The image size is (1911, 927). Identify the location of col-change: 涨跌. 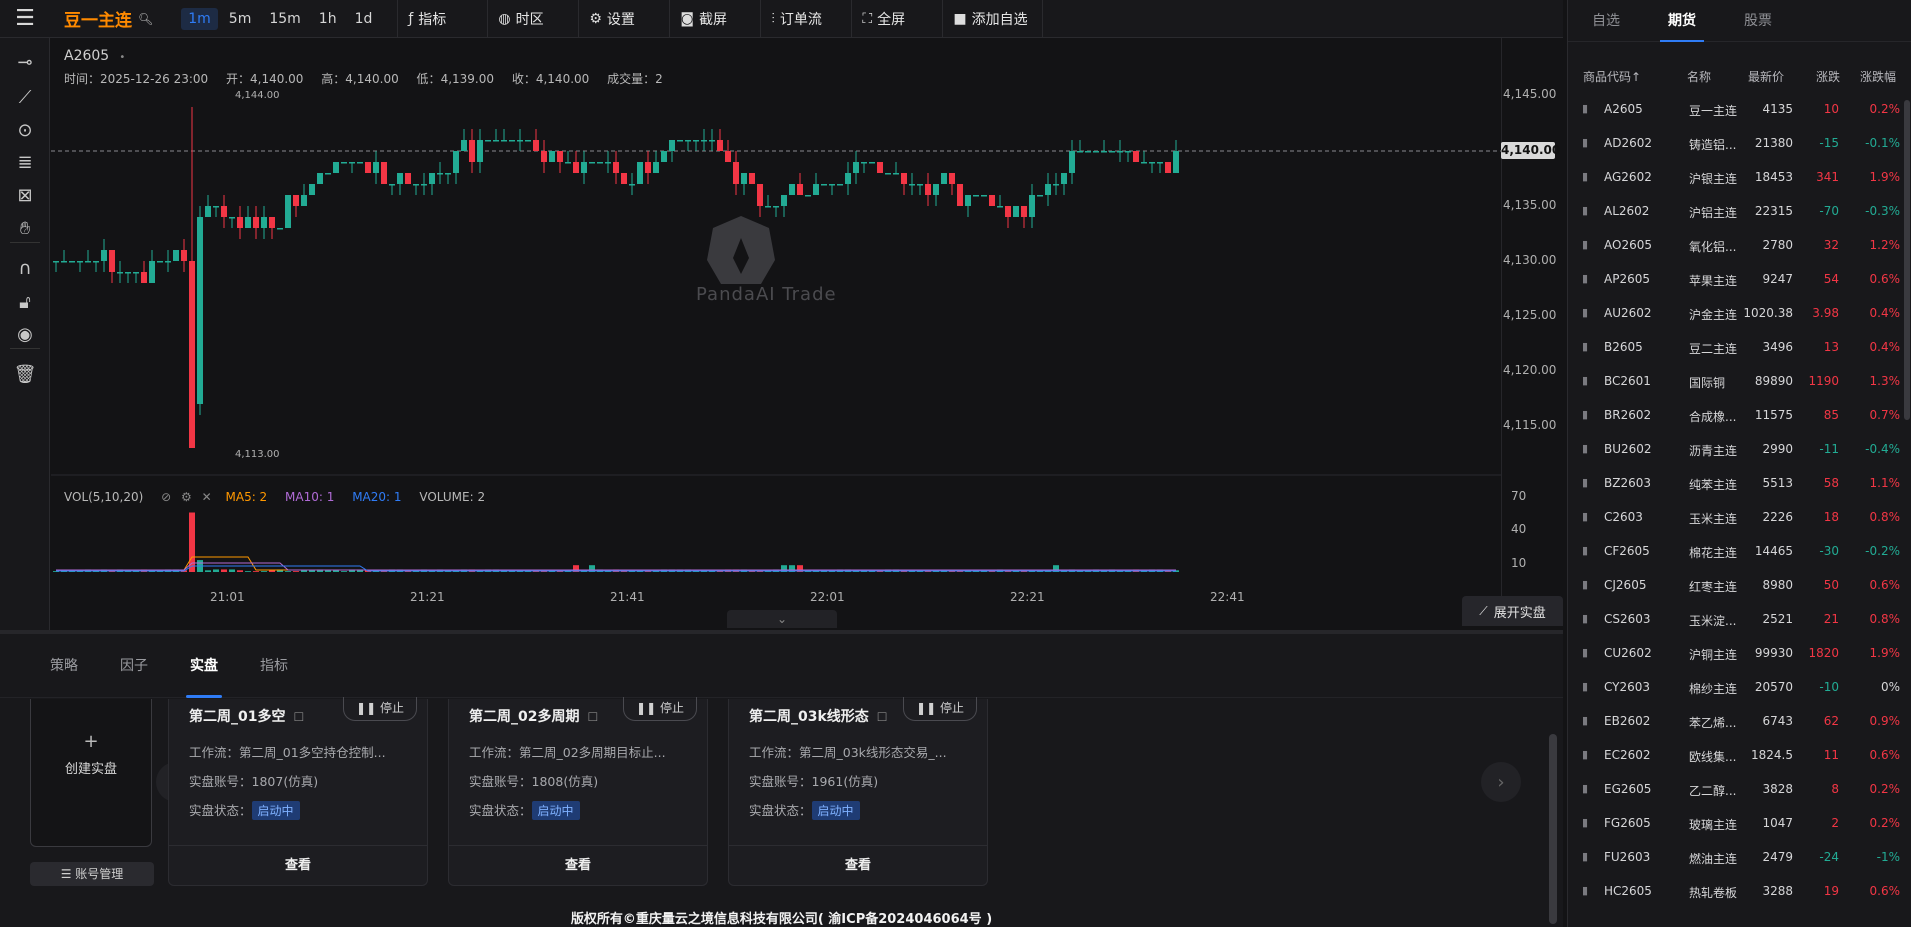
(1828, 76).